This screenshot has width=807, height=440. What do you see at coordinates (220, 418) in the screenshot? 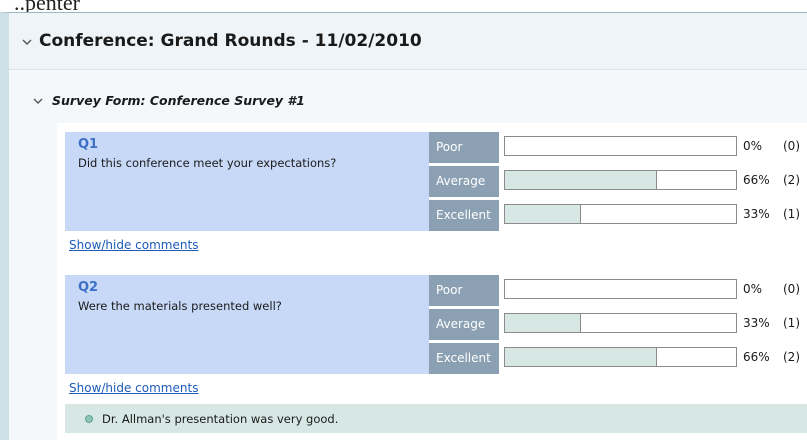
I see `comment-text: Dr. Allman's presentation was very good.` at bounding box center [220, 418].